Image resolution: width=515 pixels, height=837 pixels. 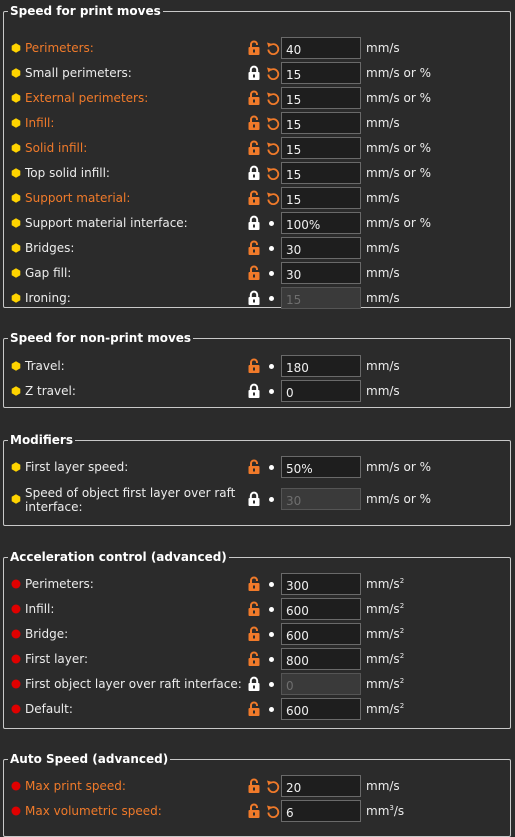 What do you see at coordinates (321, 467) in the screenshot?
I see `first-layer-speed-input` at bounding box center [321, 467].